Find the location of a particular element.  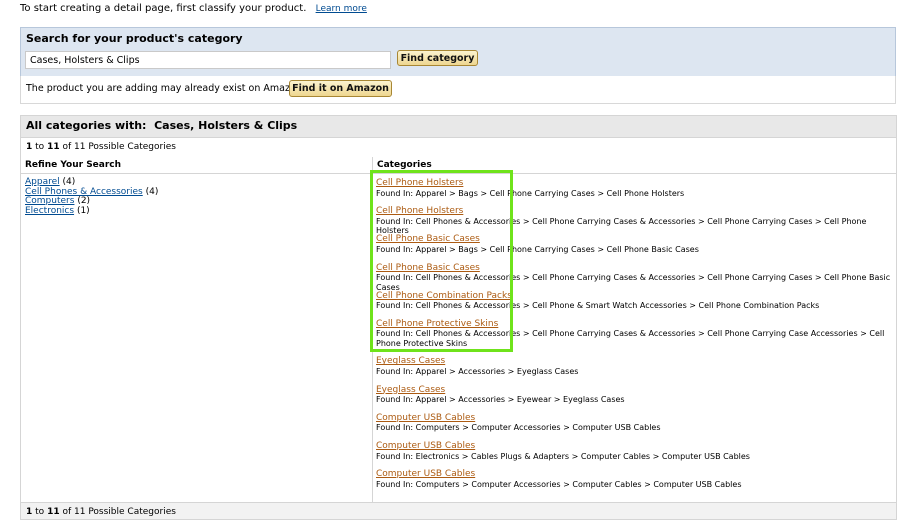

search-panel-title: Search for your product's category is located at coordinates (134, 38).